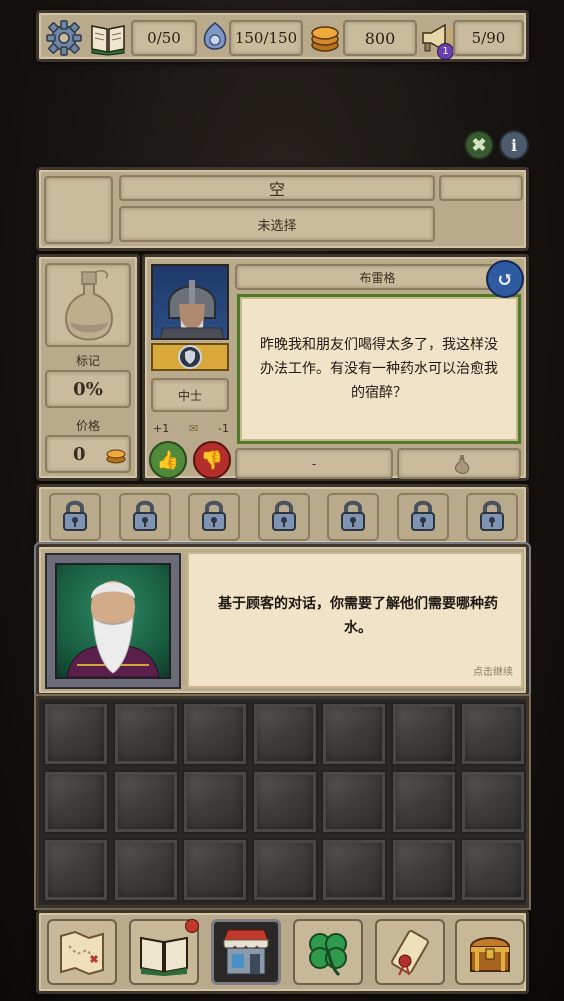  What do you see at coordinates (505, 279) in the screenshot?
I see `refresh-button: ↺` at bounding box center [505, 279].